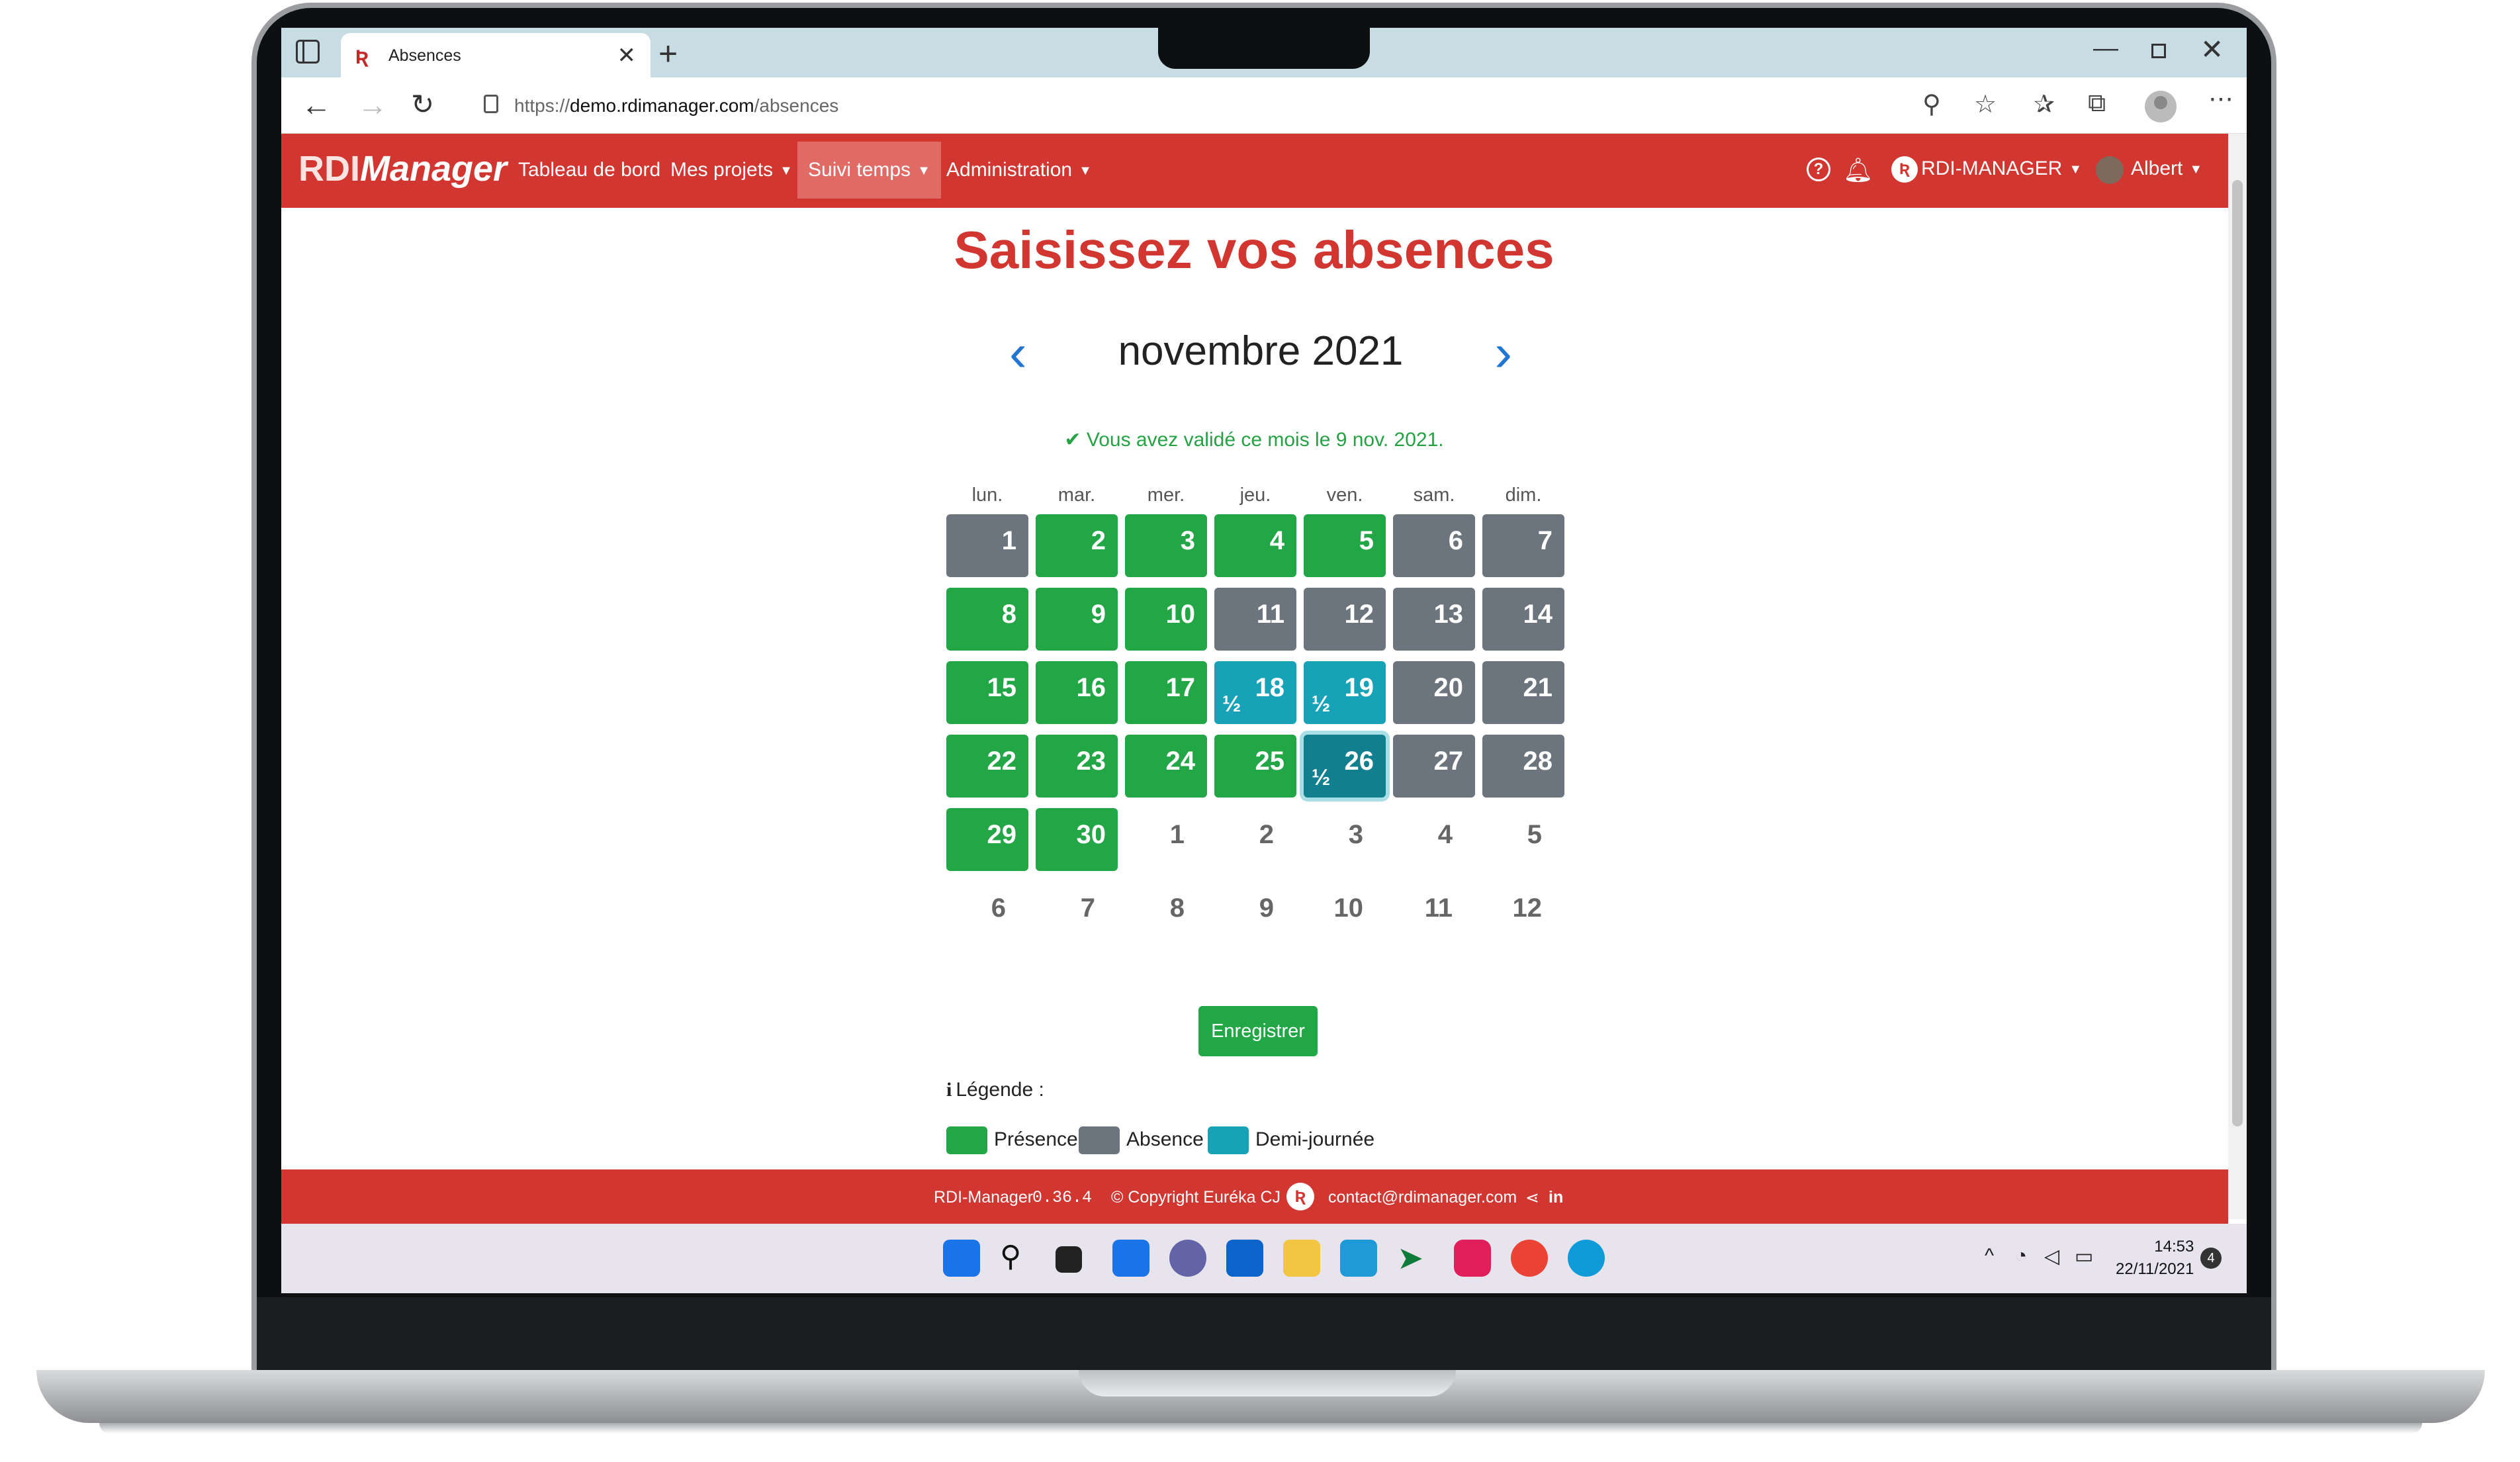  I want to click on laptop-bezel, so click(1264, 1335).